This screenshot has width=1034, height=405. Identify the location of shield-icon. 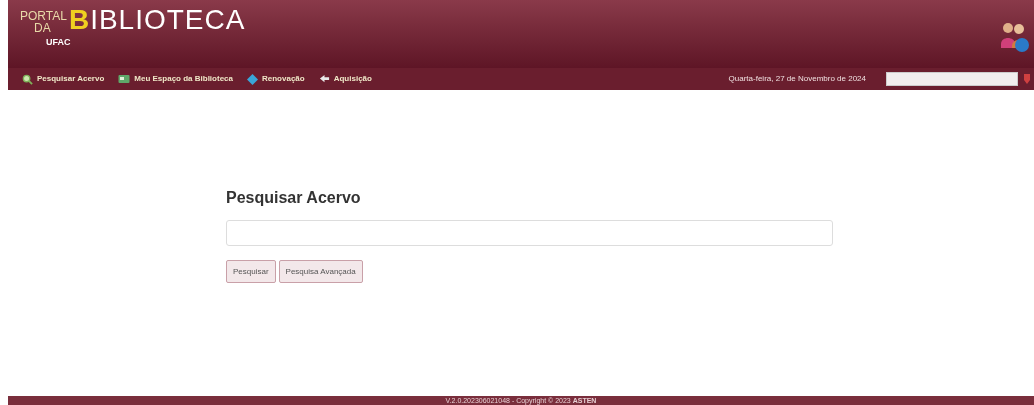
(1027, 79).